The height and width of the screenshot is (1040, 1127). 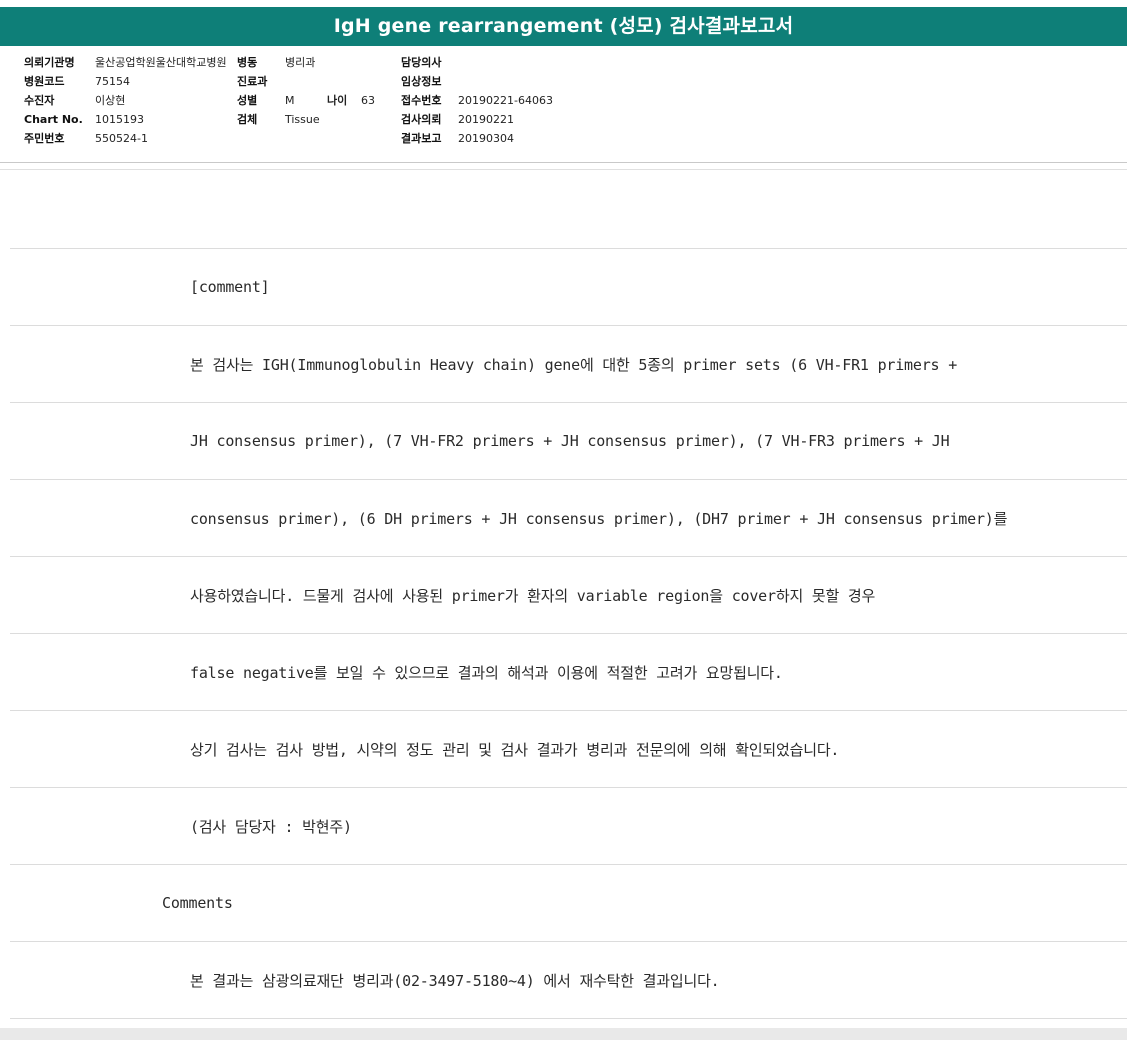 I want to click on report-date-value: 20190304, so click(x=486, y=138).